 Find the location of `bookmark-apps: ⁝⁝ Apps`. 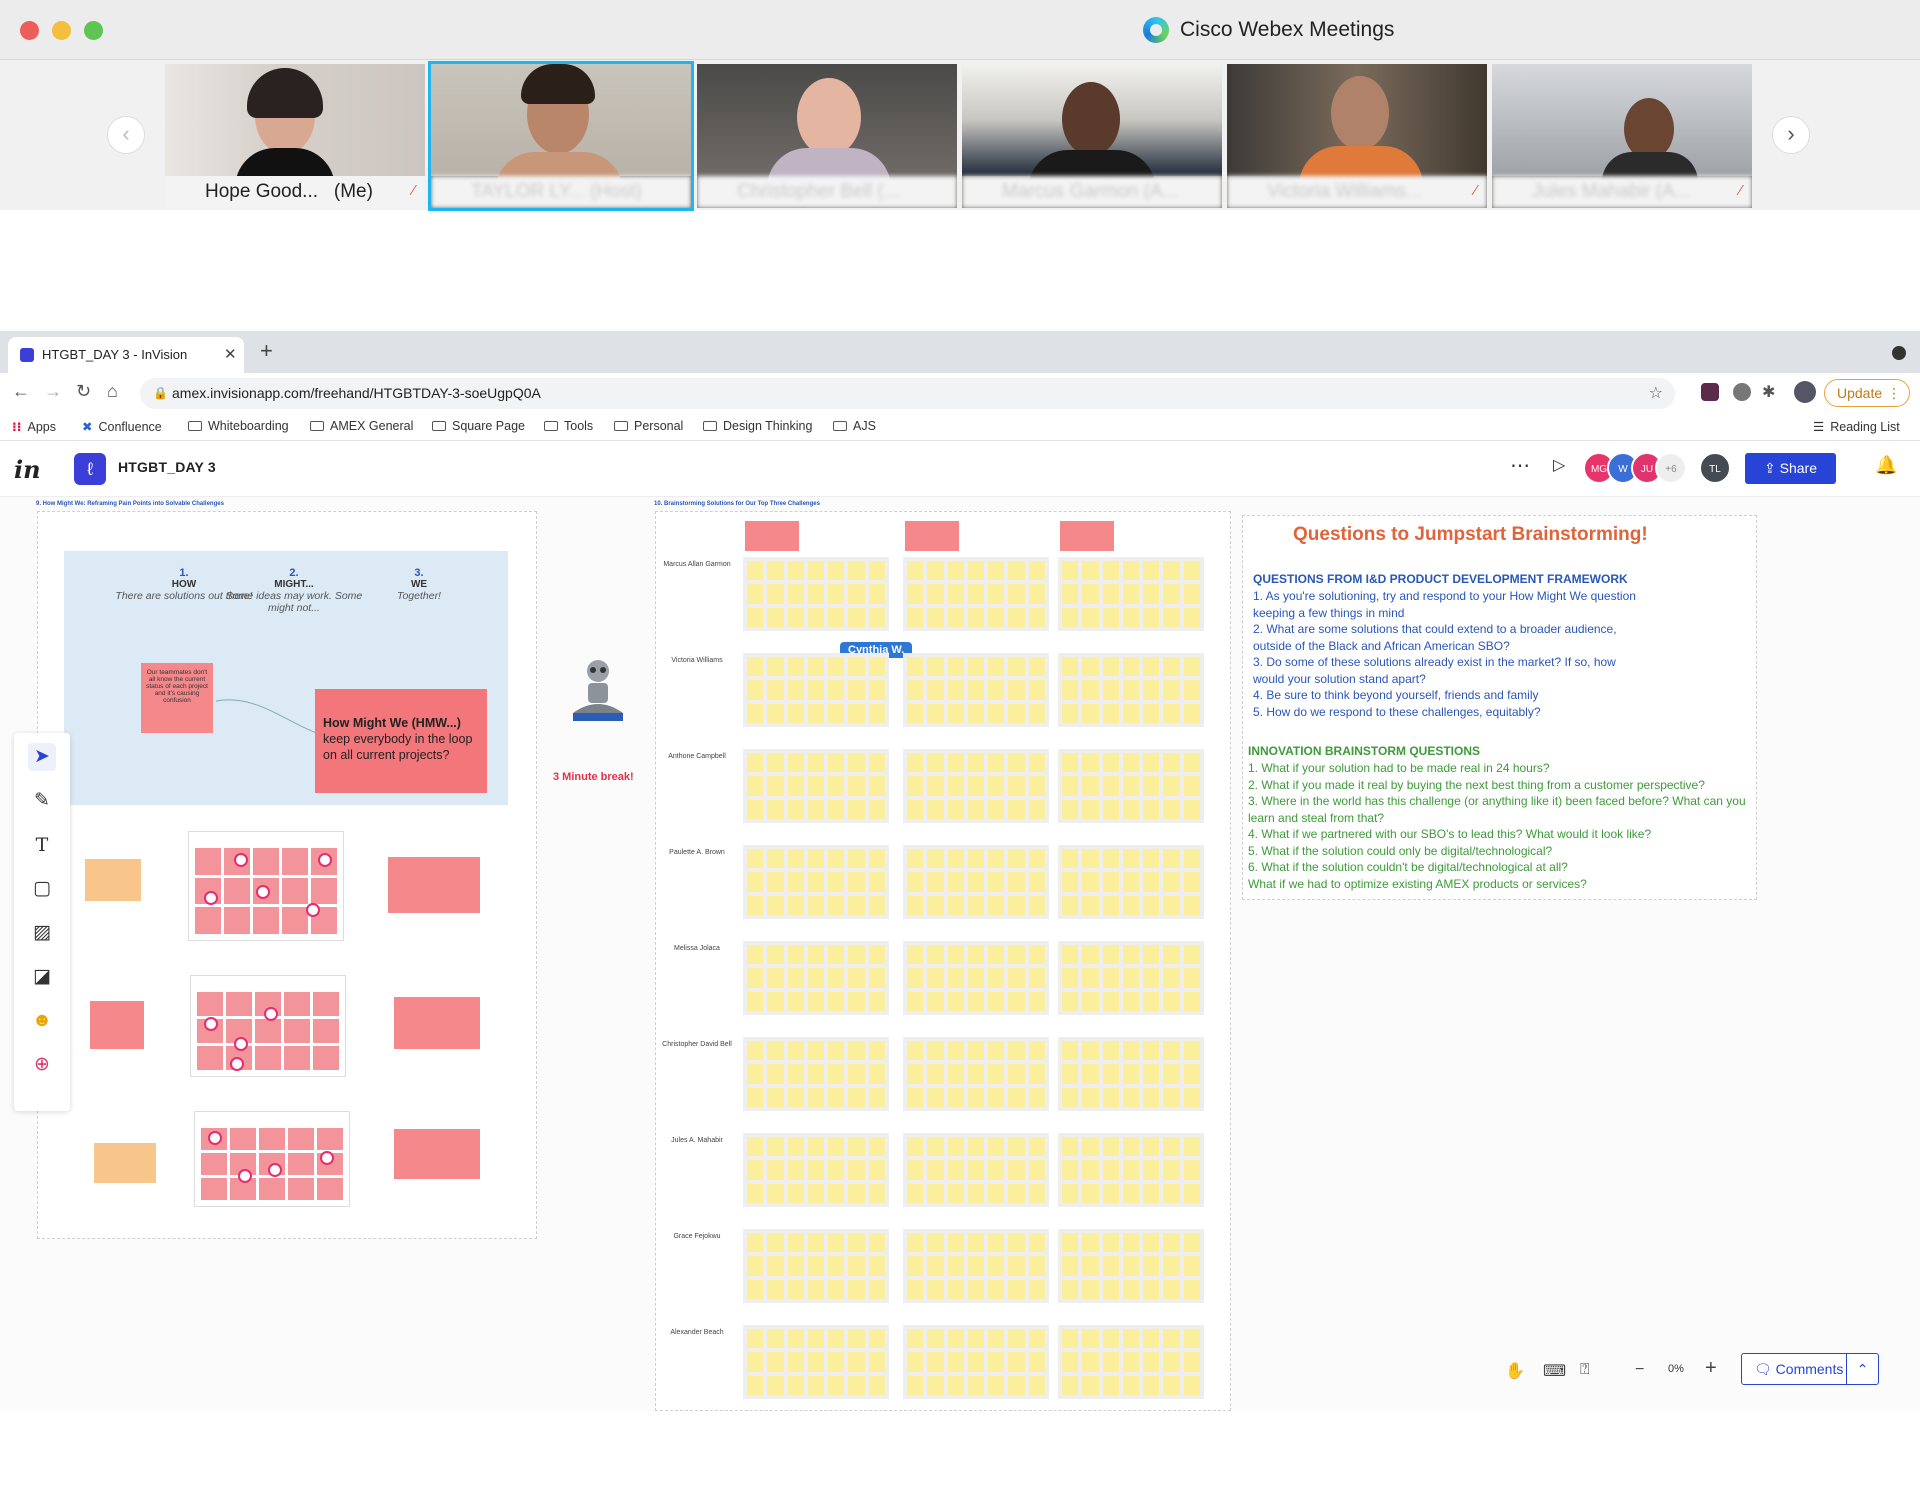

bookmark-apps: ⁝⁝ Apps is located at coordinates (34, 426).